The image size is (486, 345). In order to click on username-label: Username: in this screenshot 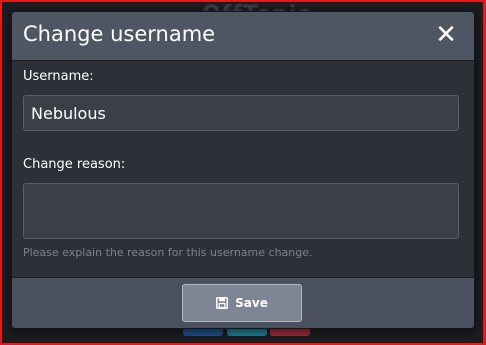, I will do `click(58, 76)`.